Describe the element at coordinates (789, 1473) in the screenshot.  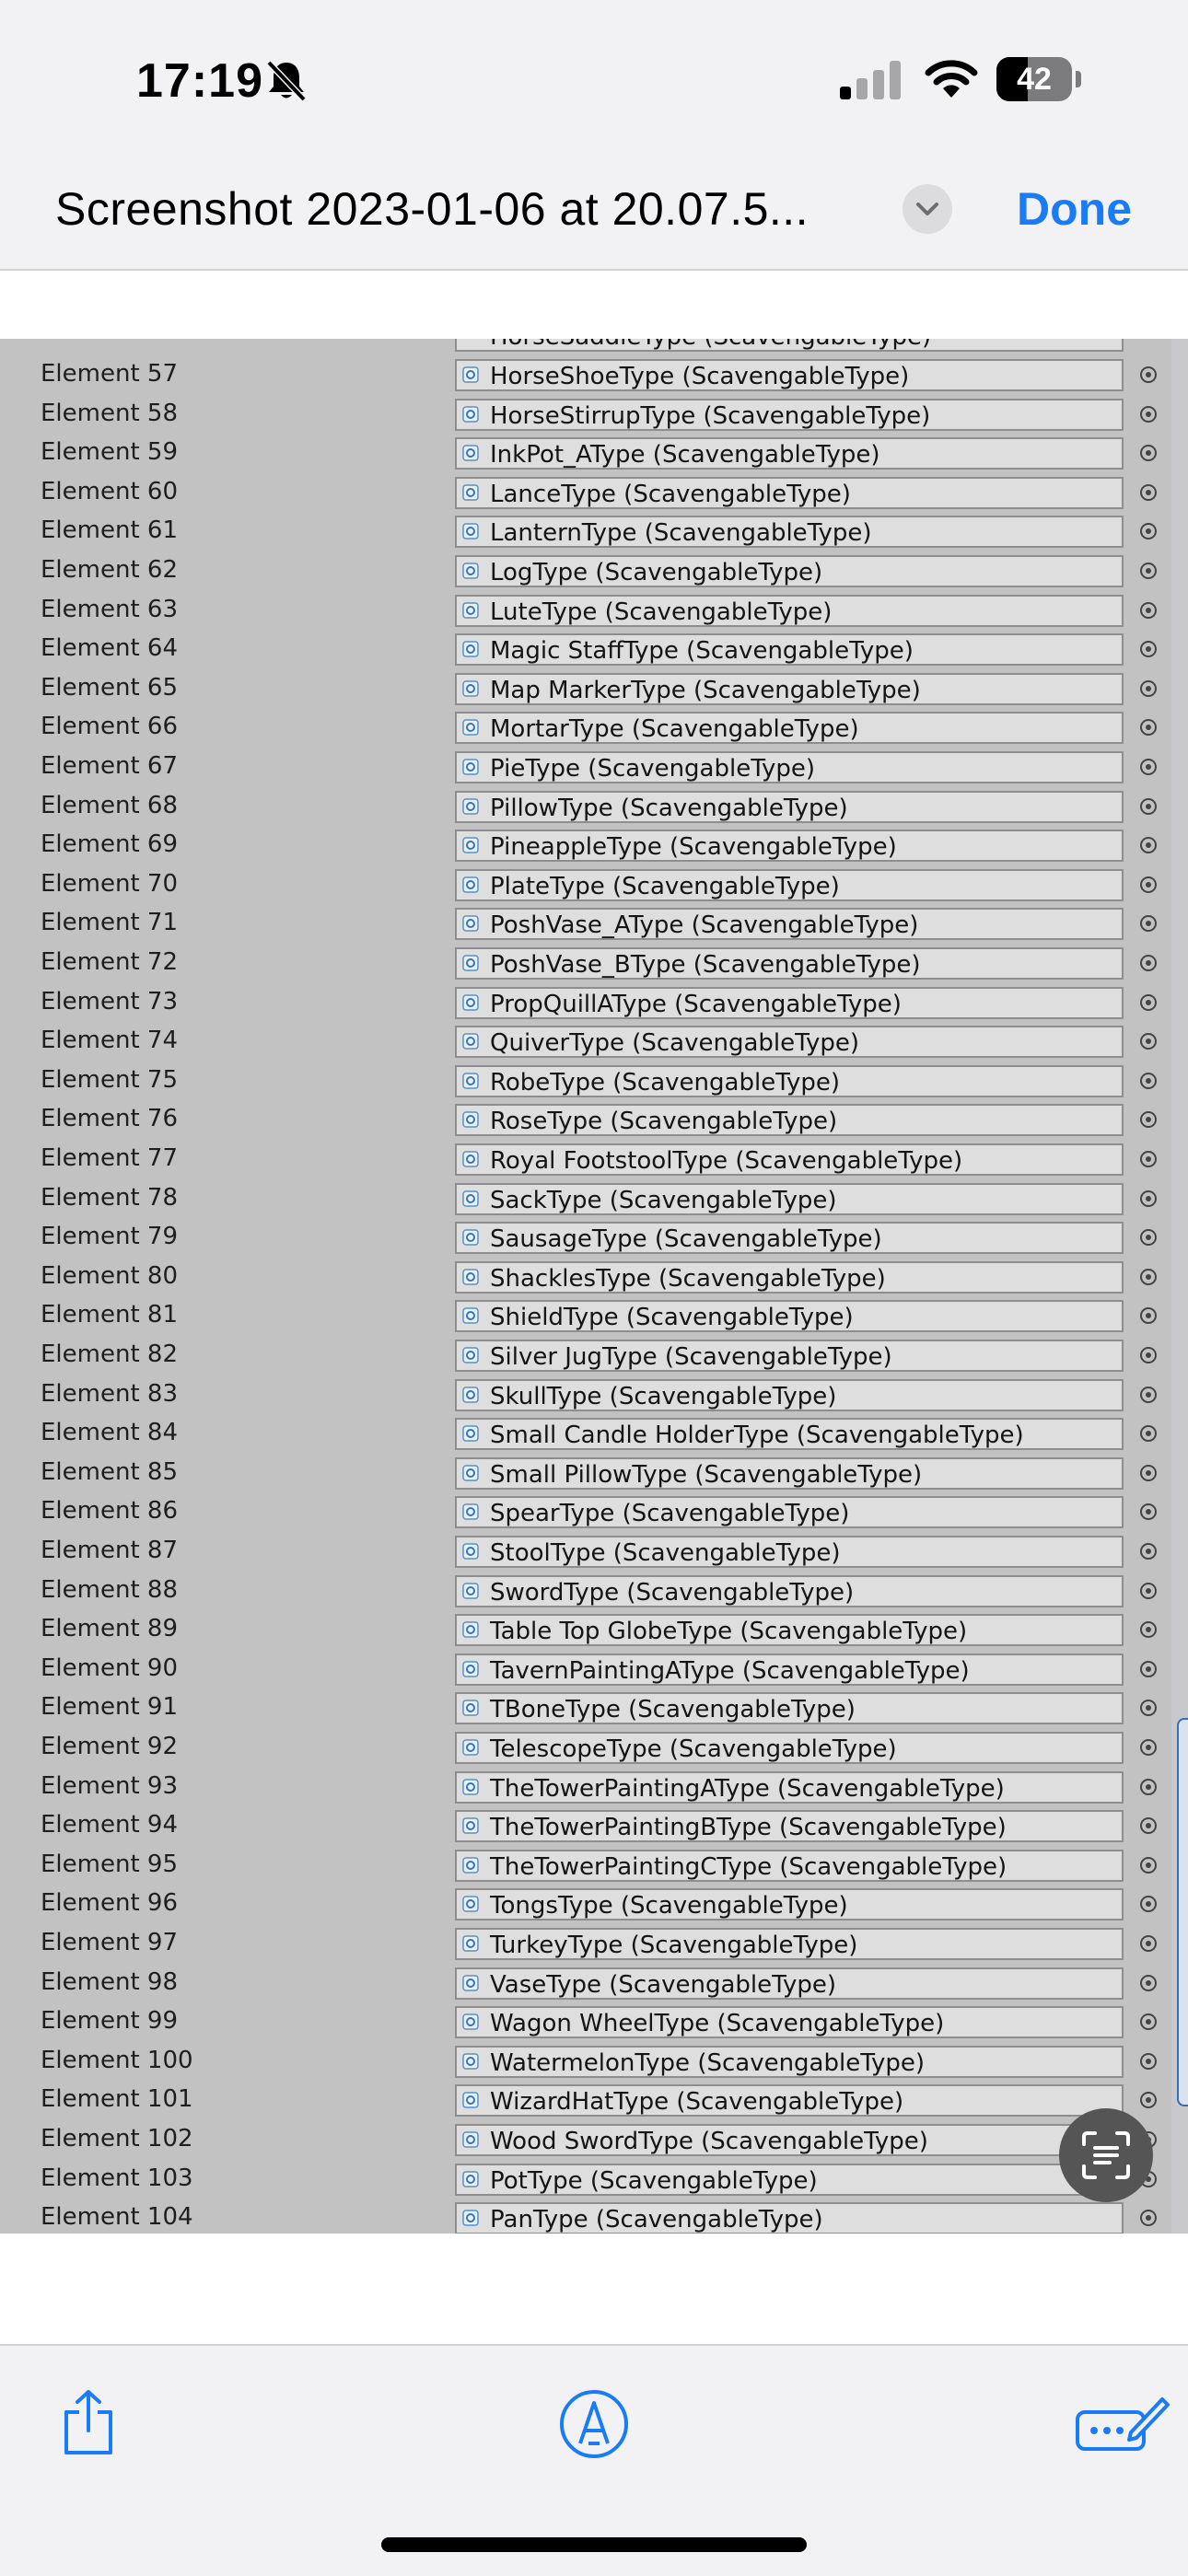
I see `object-field: Small PillowType (ScavengableType)` at that location.